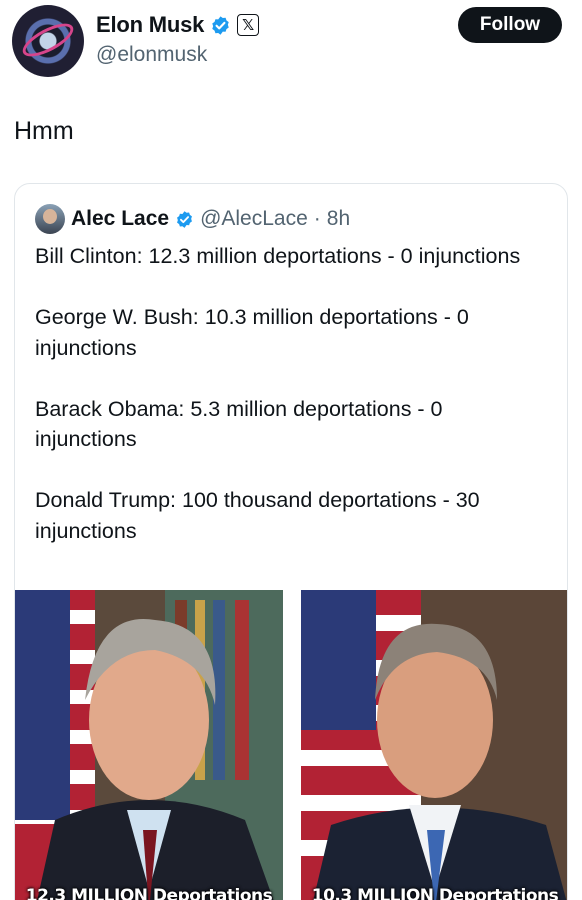 The image size is (582, 900). What do you see at coordinates (291, 45) in the screenshot?
I see `tweet-header: Elon Musk 𝕏 @elonmusk Follow` at bounding box center [291, 45].